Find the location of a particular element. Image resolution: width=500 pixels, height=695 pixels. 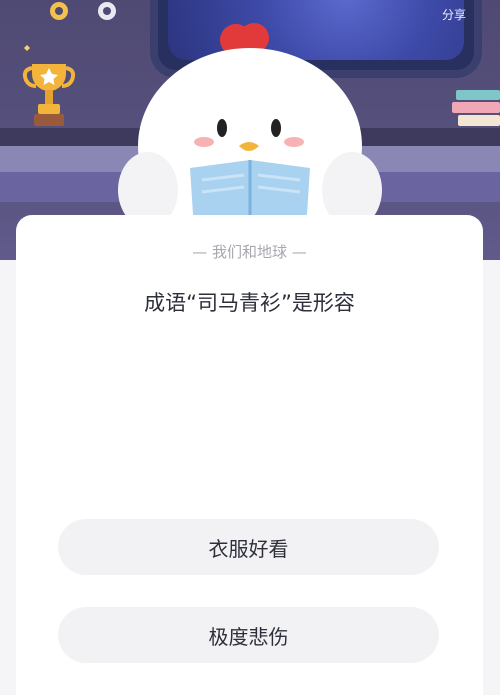

share-button: 分享 is located at coordinates (454, 14).